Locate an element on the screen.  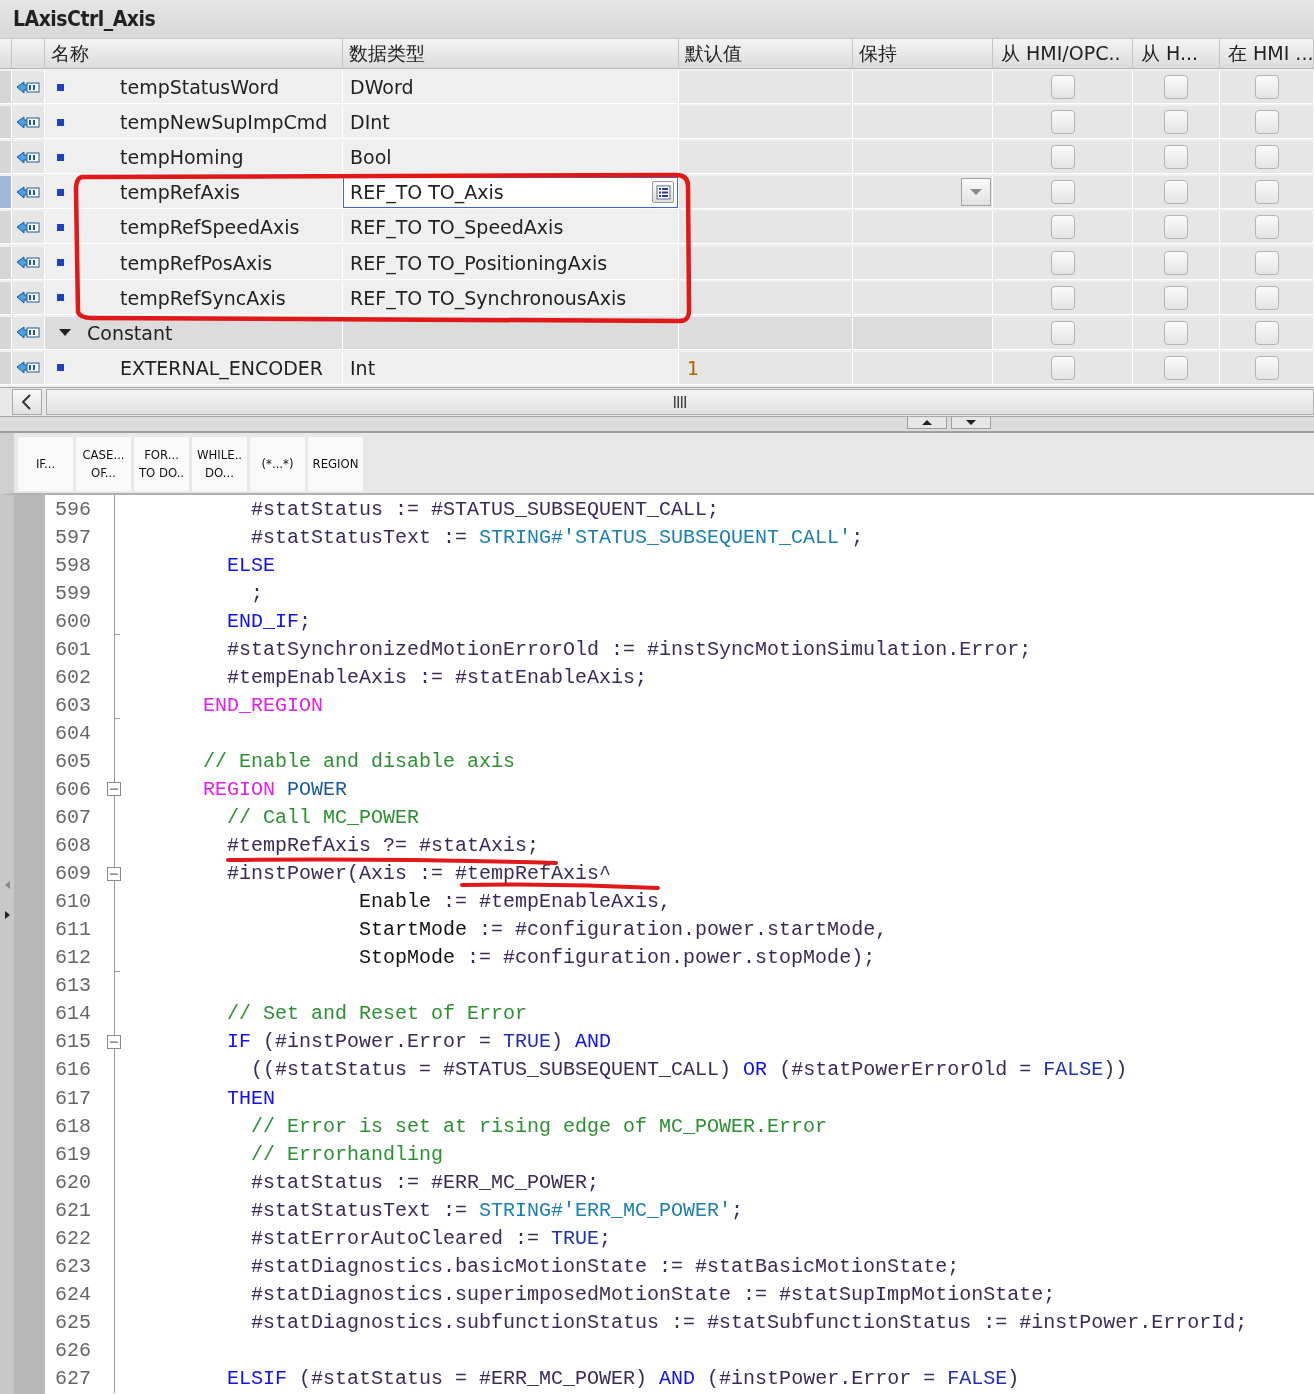
variable-name: tempRefSpeedAxis is located at coordinates (210, 227).